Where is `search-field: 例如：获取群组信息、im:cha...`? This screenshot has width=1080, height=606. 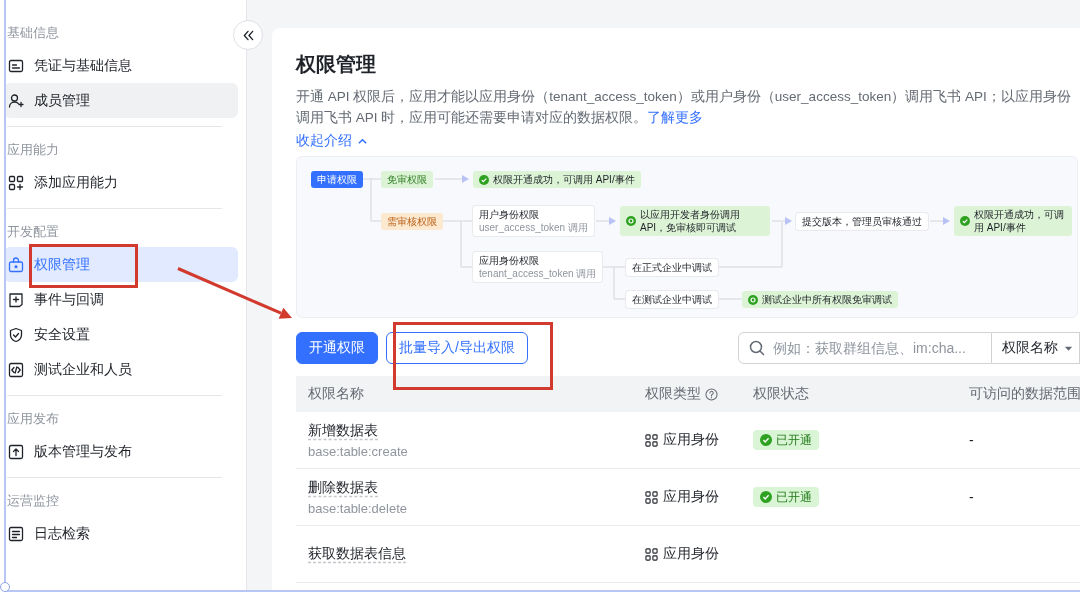
search-field: 例如：获取群组信息、im:cha... is located at coordinates (865, 348).